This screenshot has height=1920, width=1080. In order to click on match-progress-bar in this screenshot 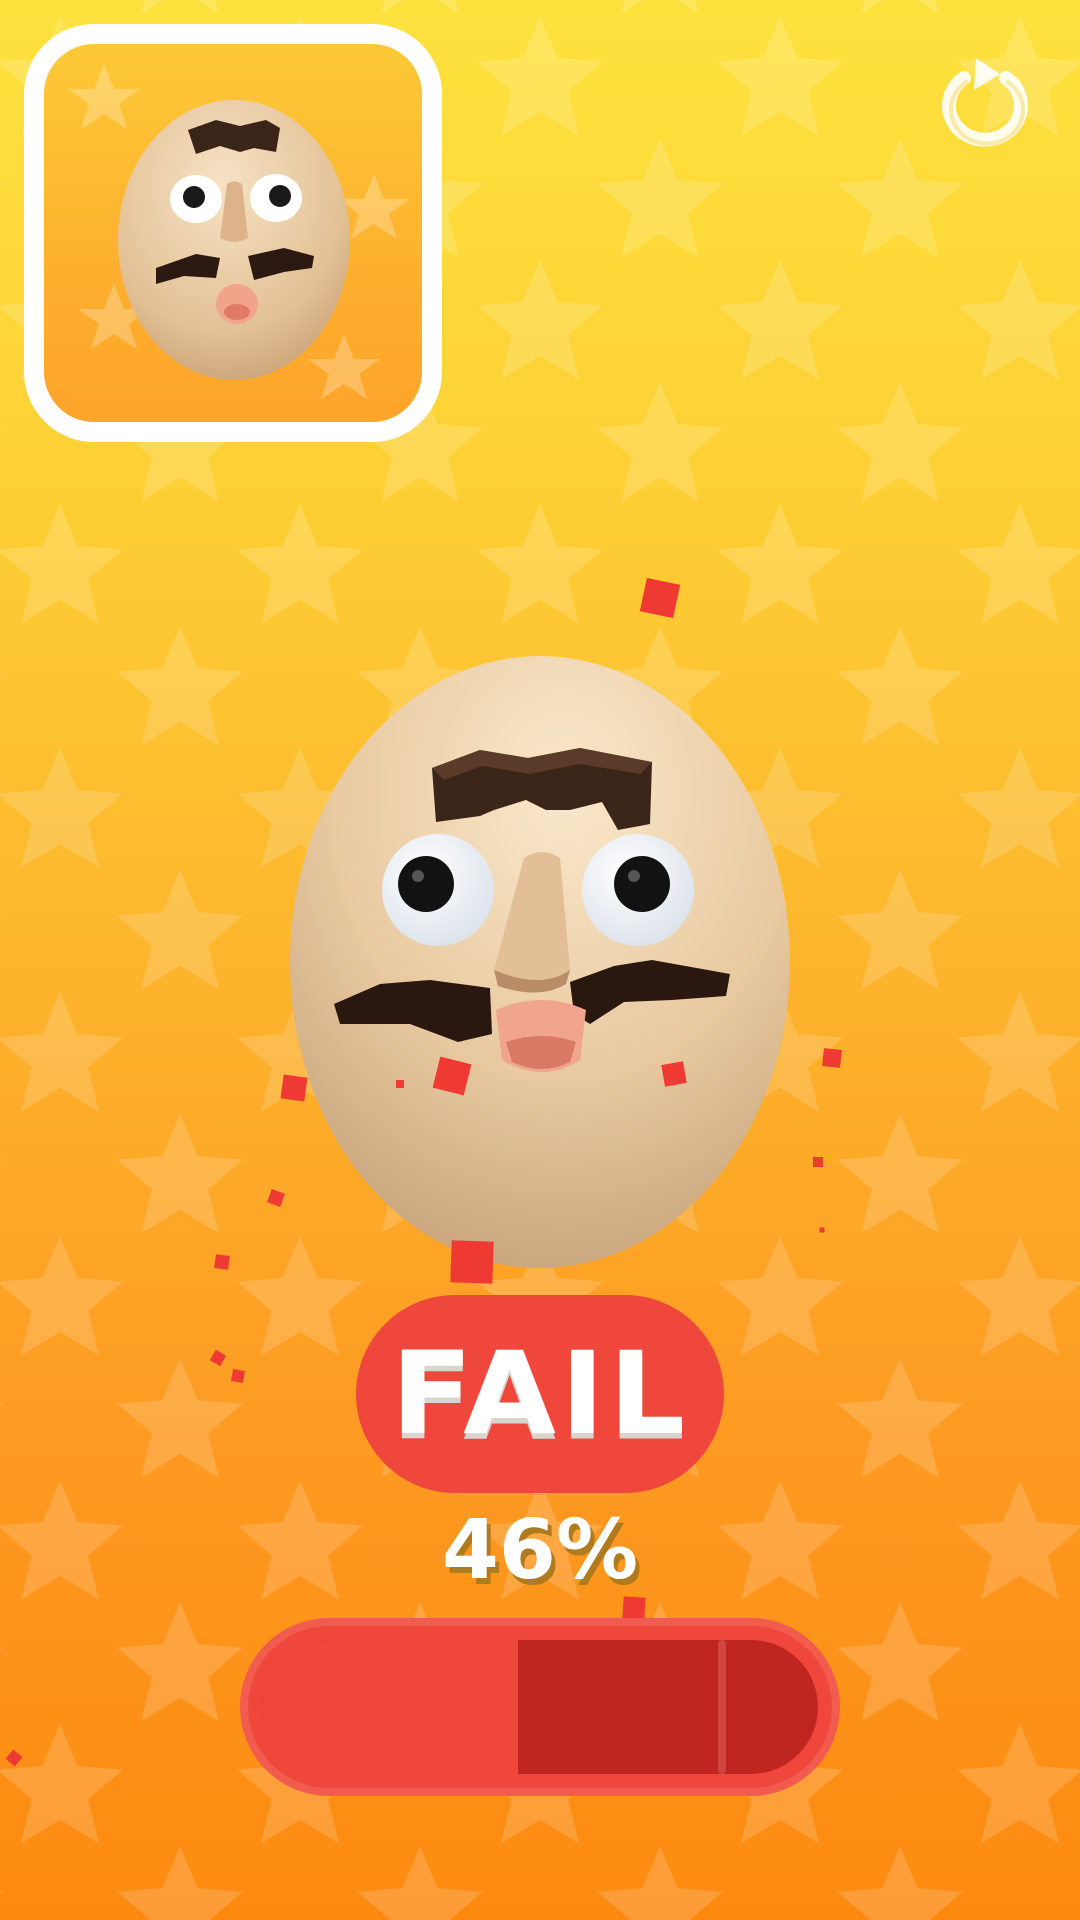, I will do `click(540, 1707)`.